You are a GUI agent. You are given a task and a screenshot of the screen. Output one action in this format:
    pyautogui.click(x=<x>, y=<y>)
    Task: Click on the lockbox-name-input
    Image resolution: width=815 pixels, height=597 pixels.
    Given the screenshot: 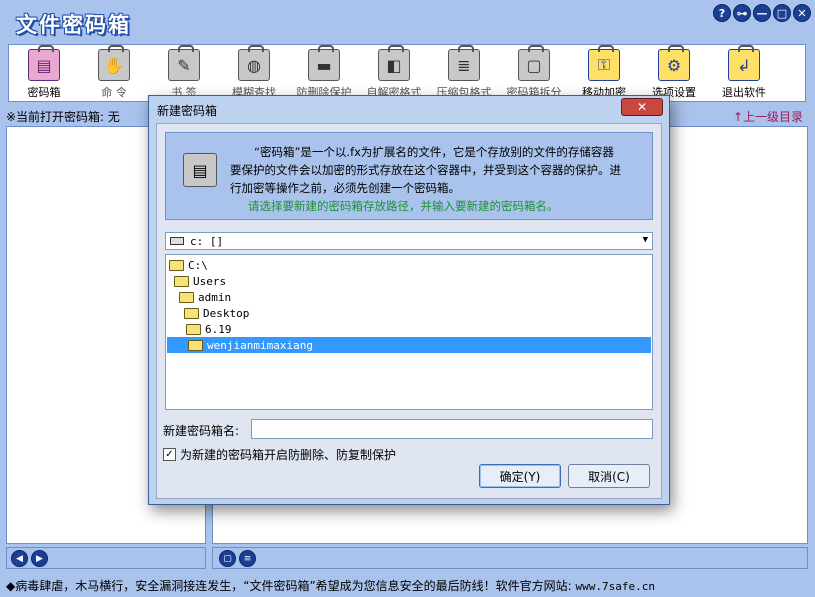 What is the action you would take?
    pyautogui.click(x=452, y=429)
    